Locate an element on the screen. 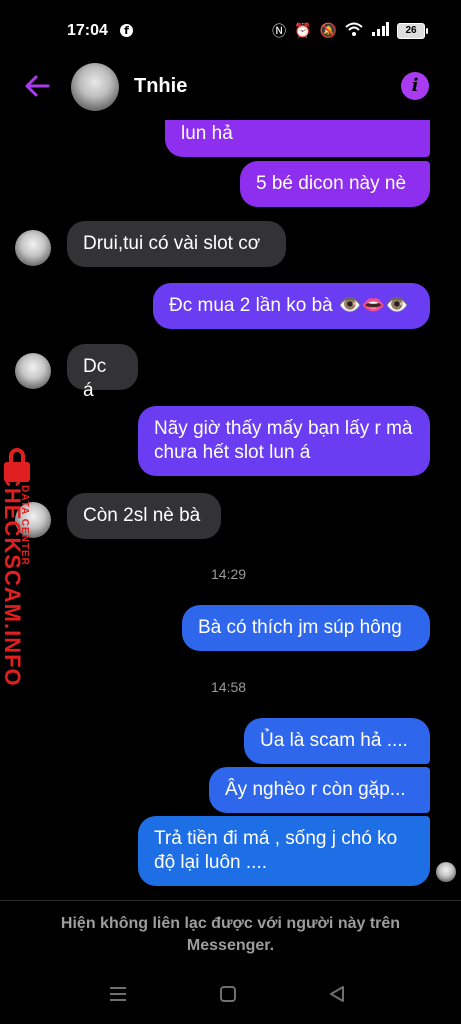 The height and width of the screenshot is (1024, 461). wifi-icon is located at coordinates (354, 31).